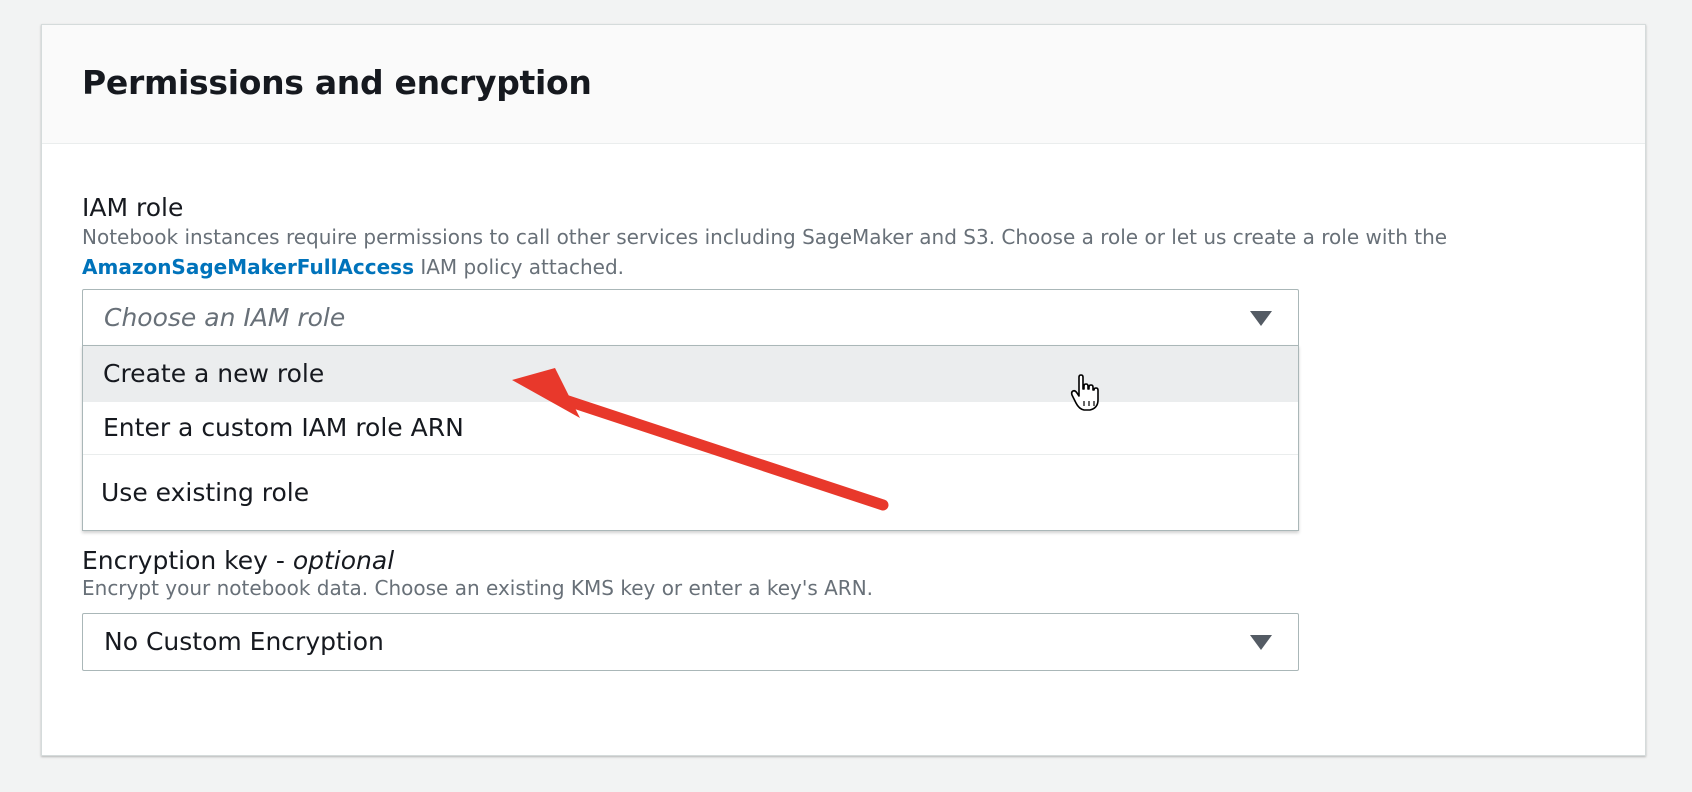 Image resolution: width=1692 pixels, height=792 pixels. Describe the element at coordinates (187, 560) in the screenshot. I see `encryption-key-label-main: Encryption key -` at that location.